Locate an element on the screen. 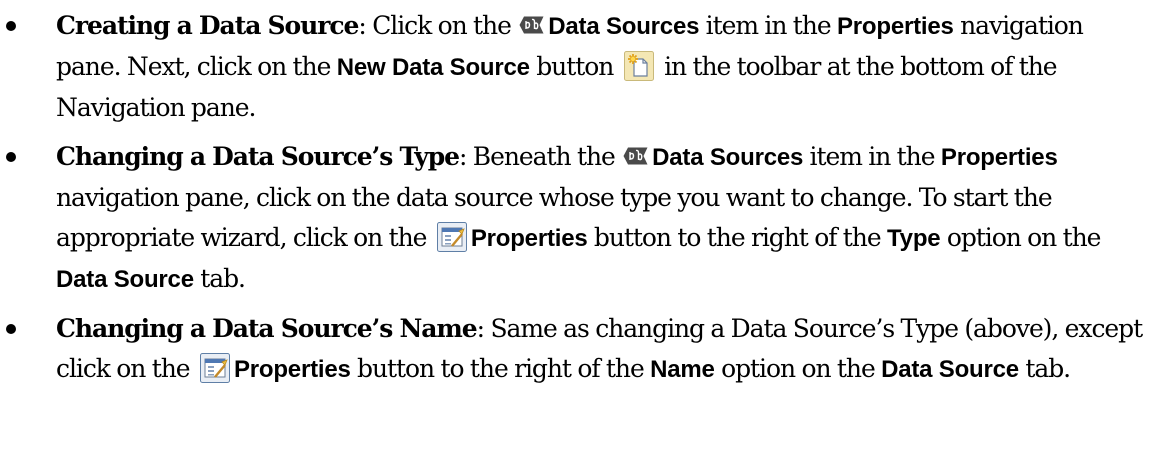  ui-term: Type is located at coordinates (914, 238).